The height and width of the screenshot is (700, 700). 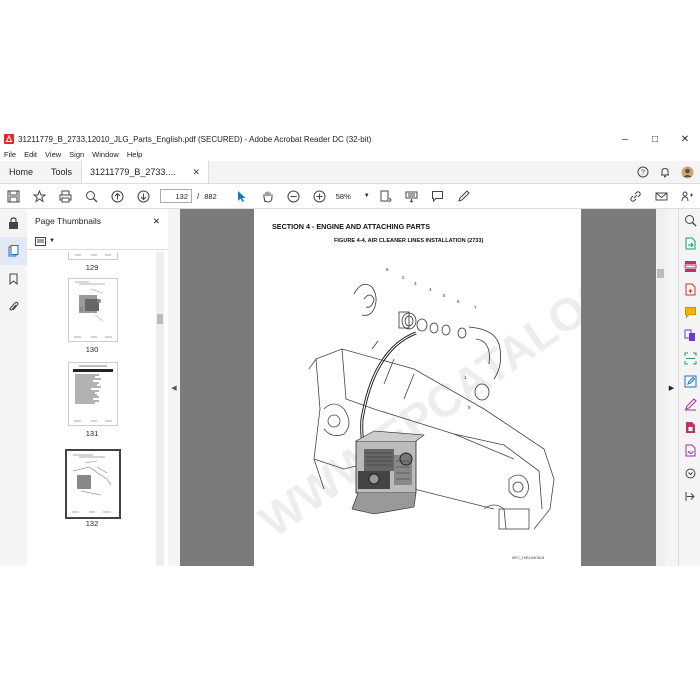 I want to click on thumbnails-icon, so click(x=13, y=251).